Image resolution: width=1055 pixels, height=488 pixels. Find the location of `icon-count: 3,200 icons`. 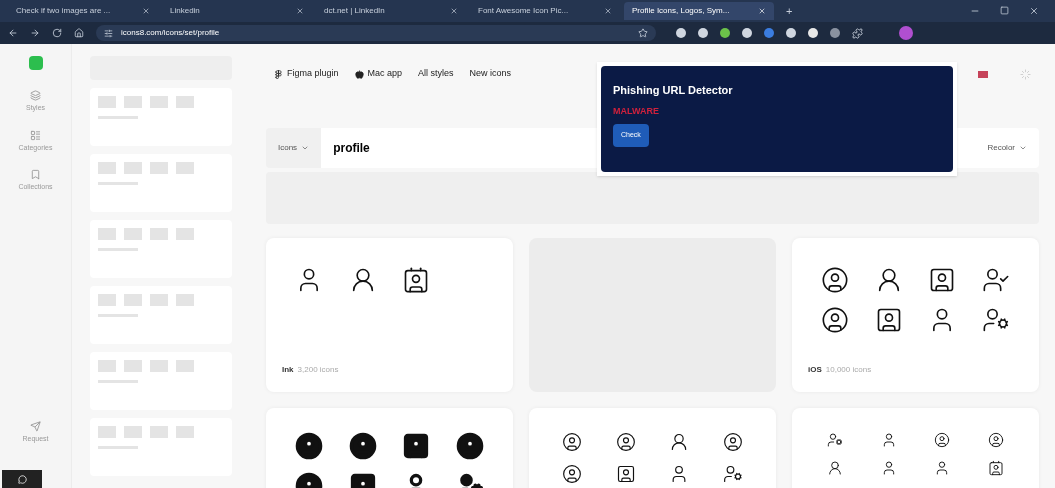

icon-count: 3,200 icons is located at coordinates (318, 370).